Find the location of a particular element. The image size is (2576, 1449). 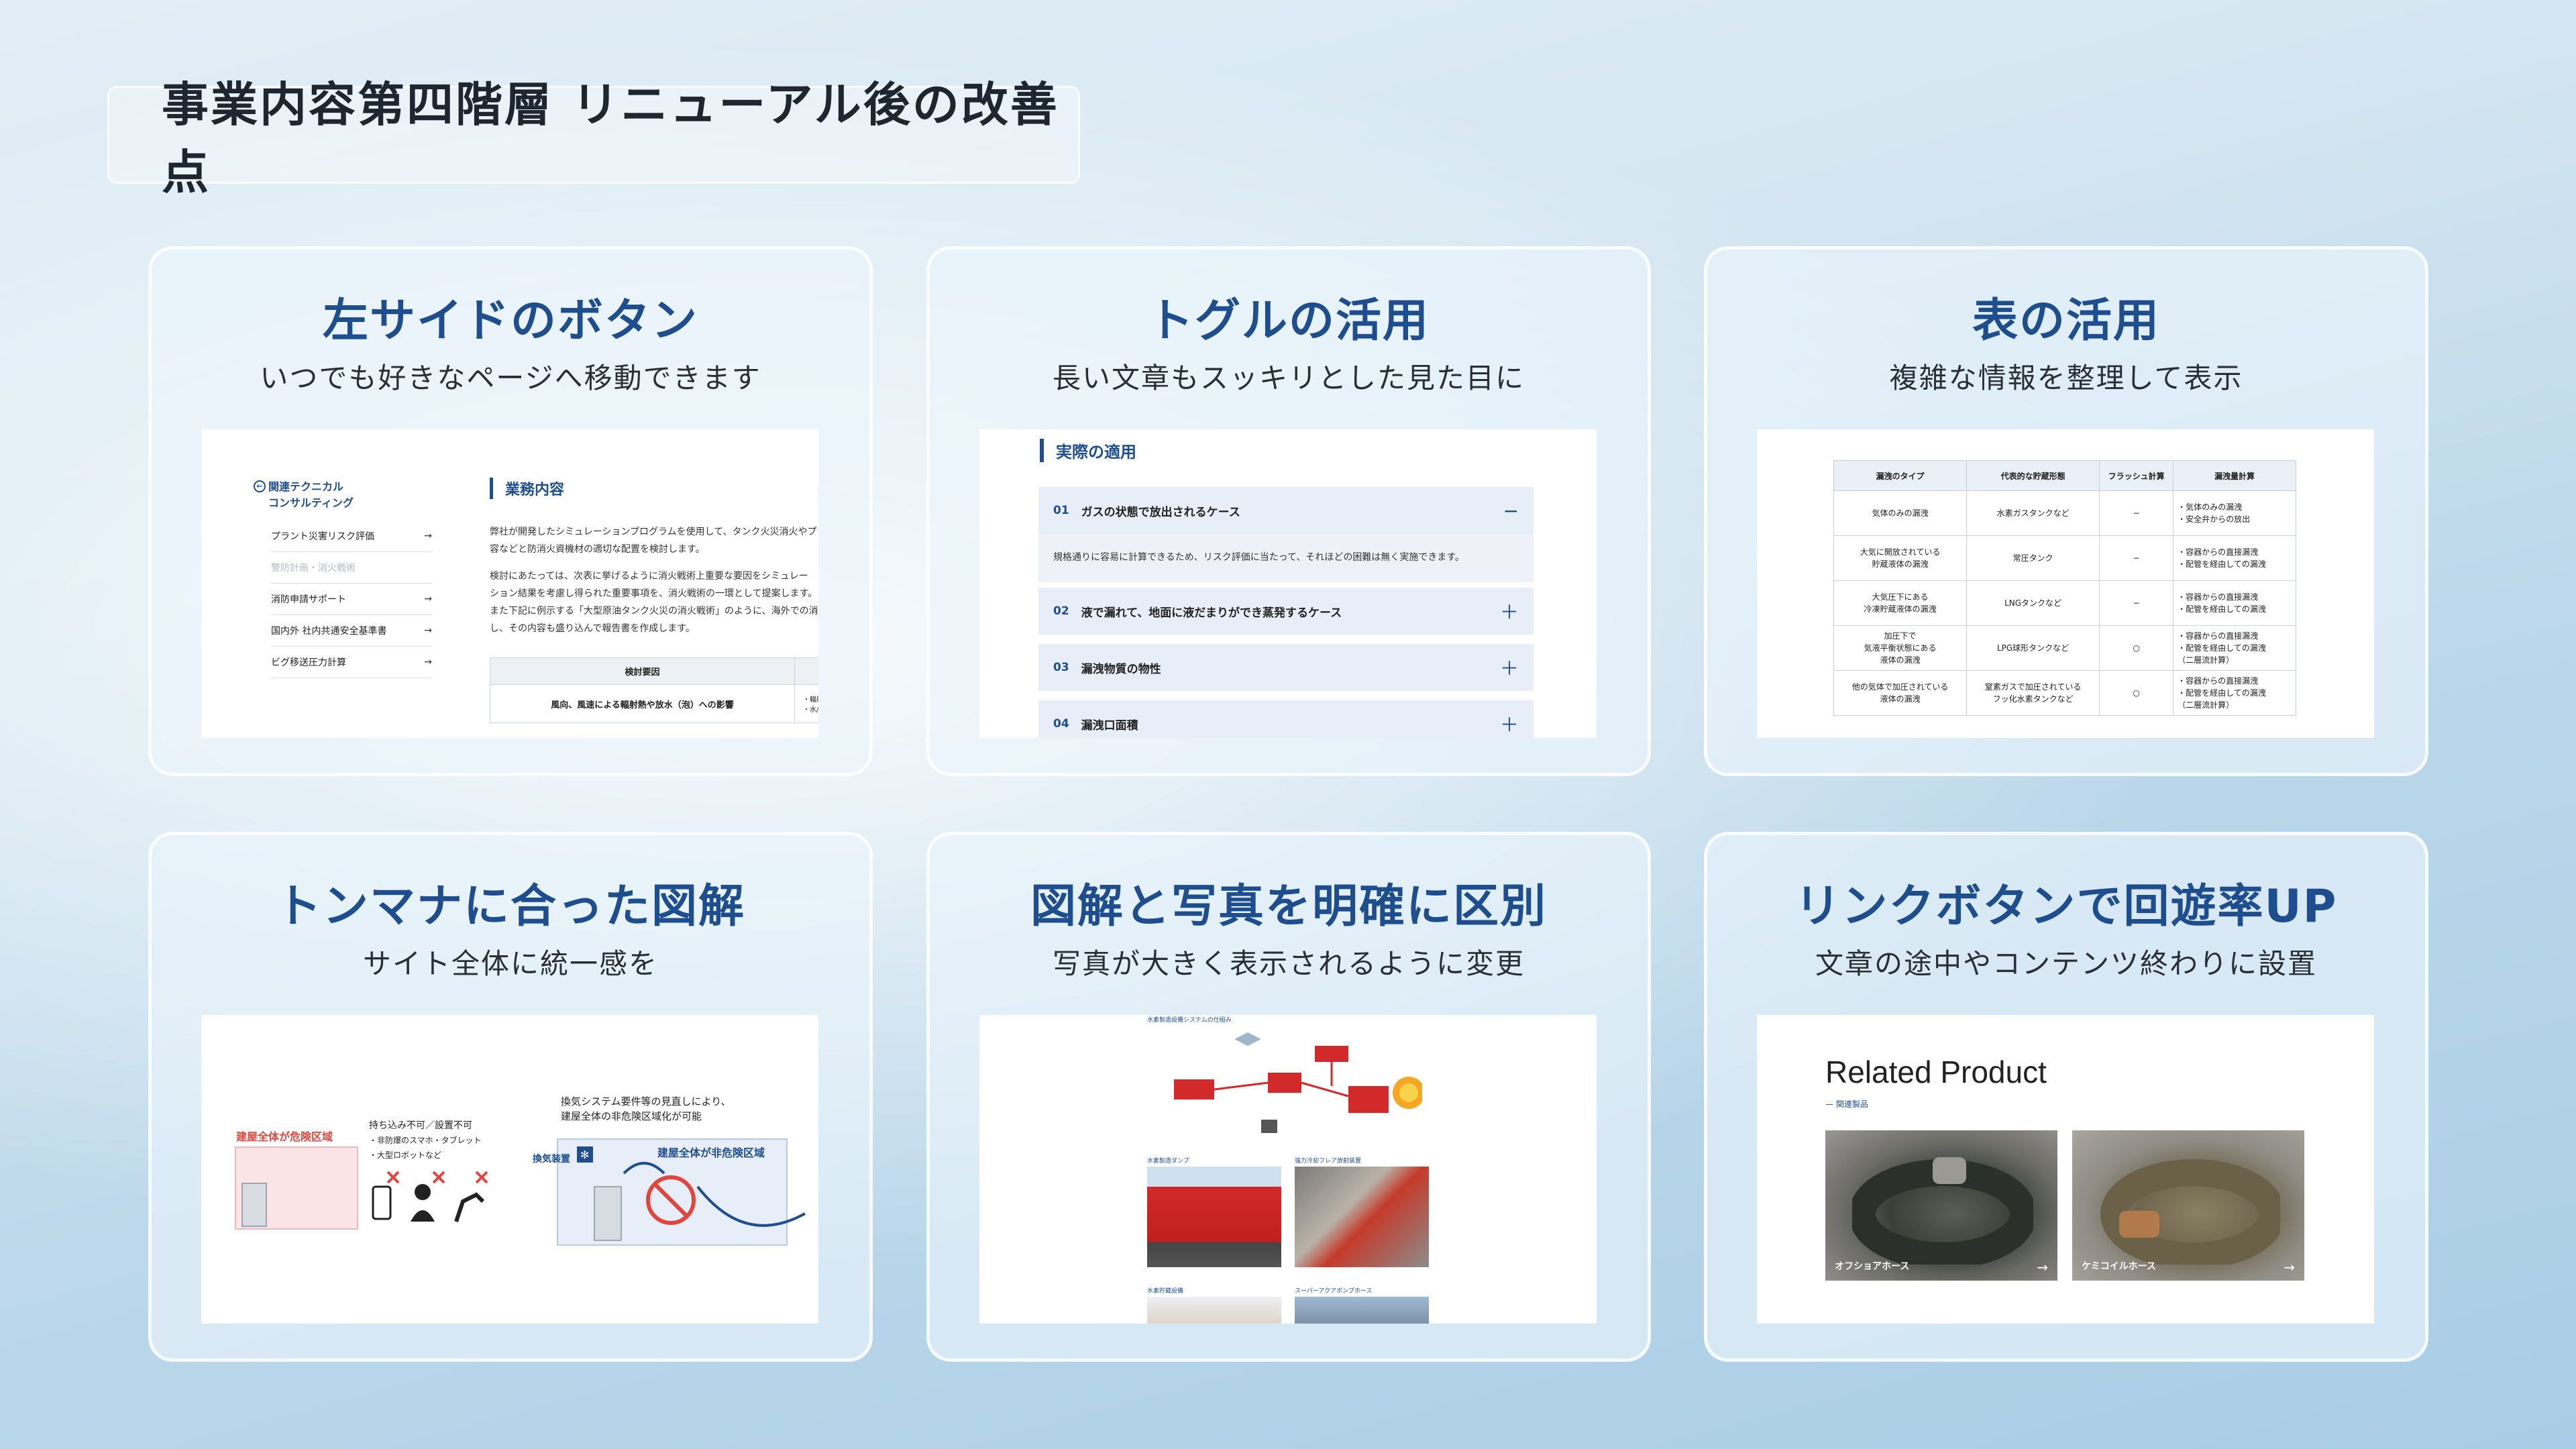

accordion-item: 02 液で漏れて、地面に液だまりができ蒸発するケース＋ is located at coordinates (1286, 611).